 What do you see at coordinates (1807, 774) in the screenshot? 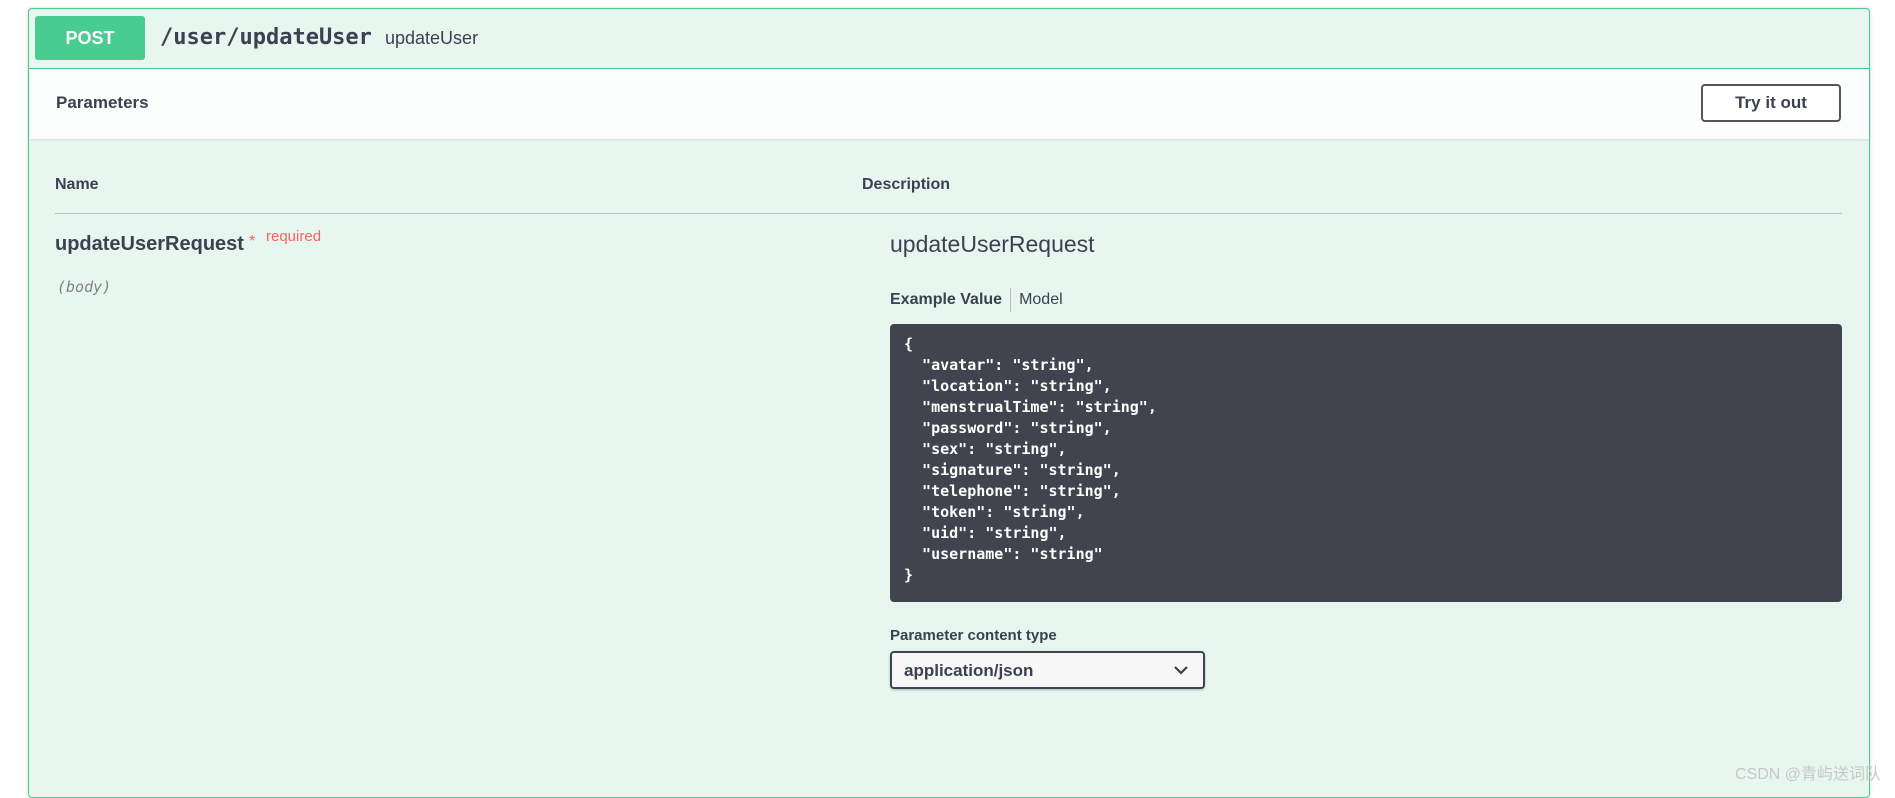
I see `watermark: CSDN @青屿送词队` at bounding box center [1807, 774].